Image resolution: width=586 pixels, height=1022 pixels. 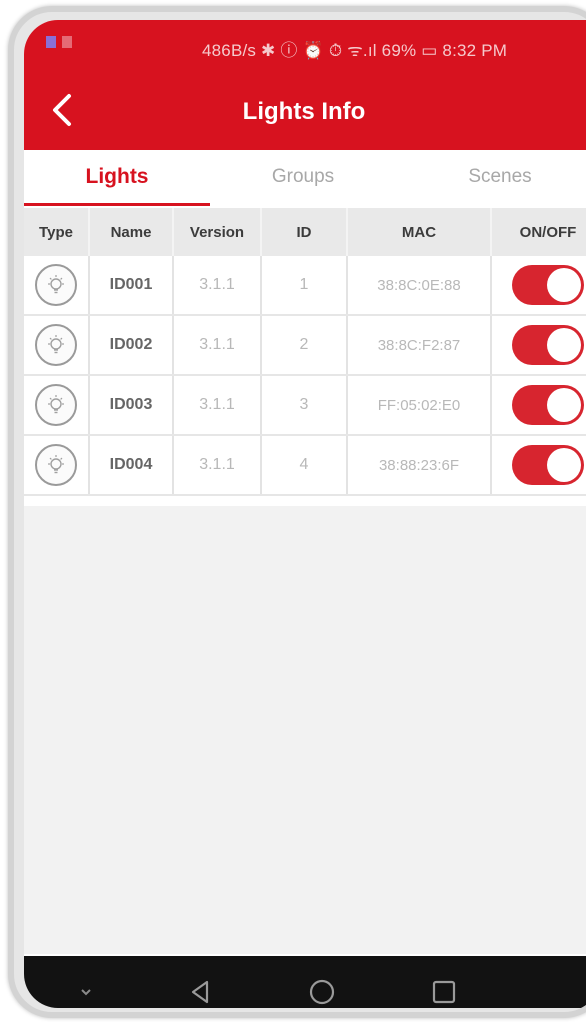 I want to click on nav-recents-button, so click(x=444, y=989).